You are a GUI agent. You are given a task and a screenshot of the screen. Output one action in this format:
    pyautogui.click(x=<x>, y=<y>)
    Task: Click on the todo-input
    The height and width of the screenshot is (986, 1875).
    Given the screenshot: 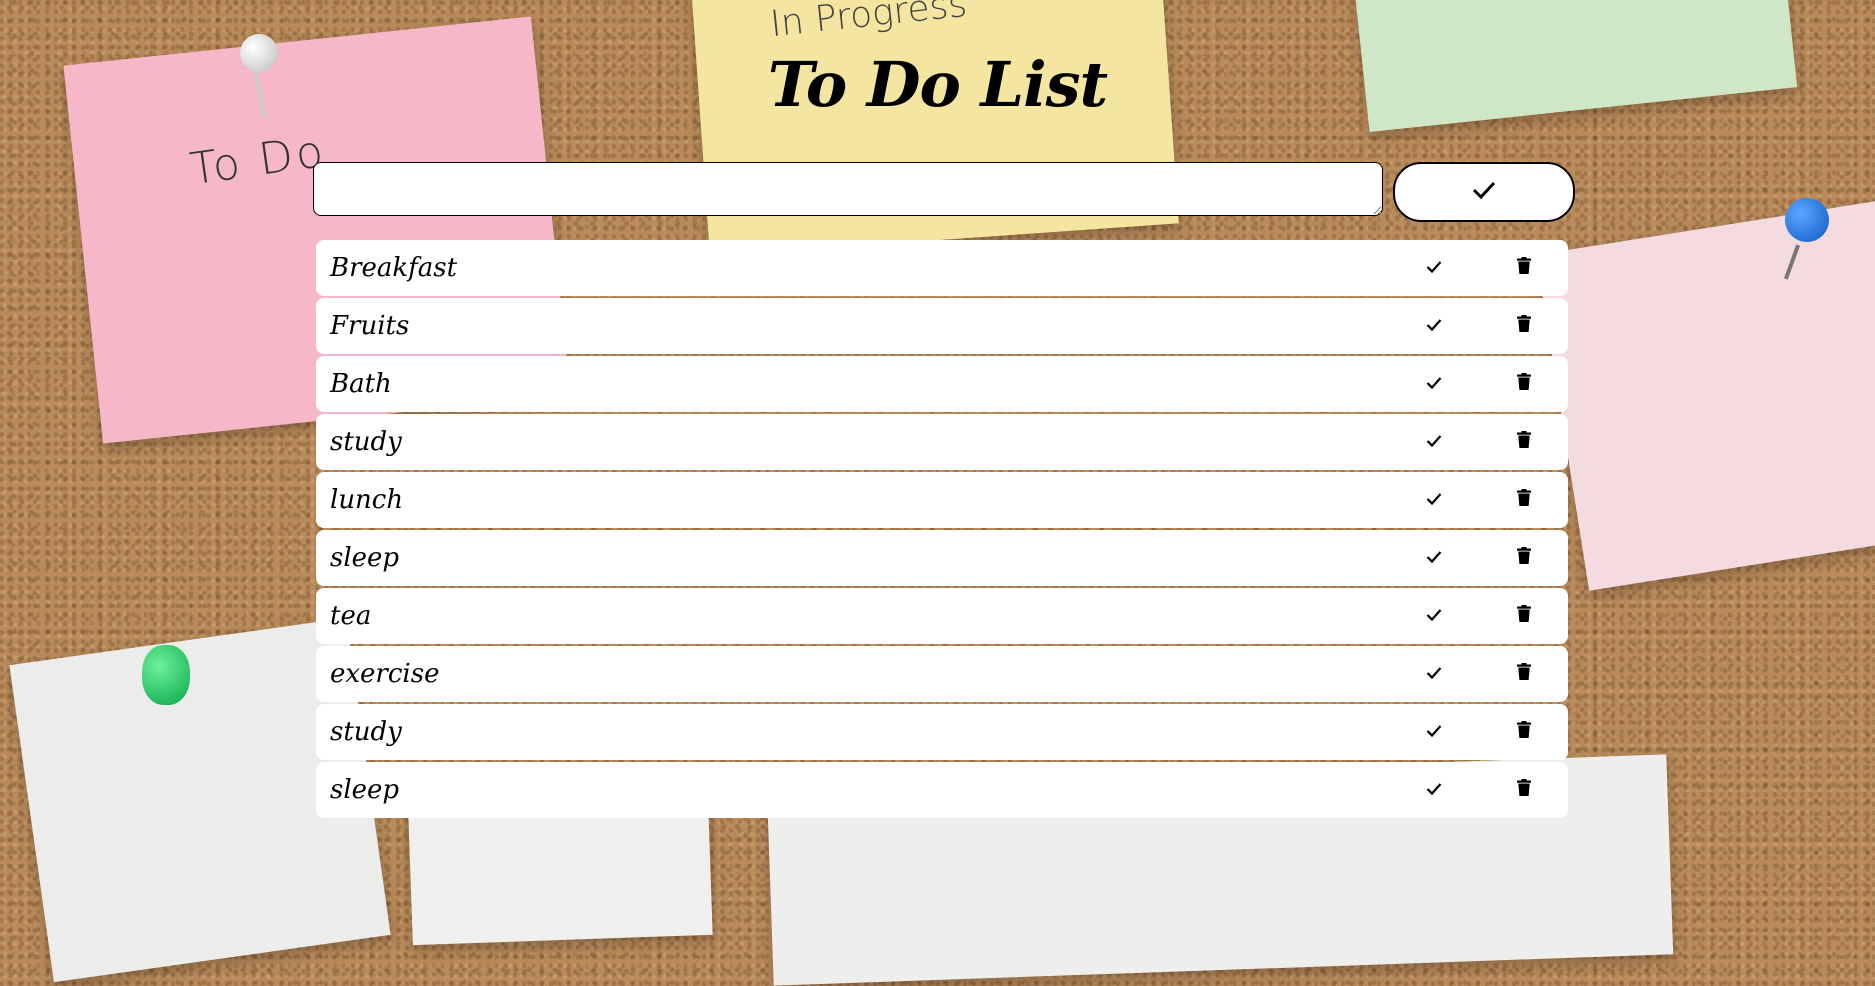 What is the action you would take?
    pyautogui.click(x=848, y=189)
    